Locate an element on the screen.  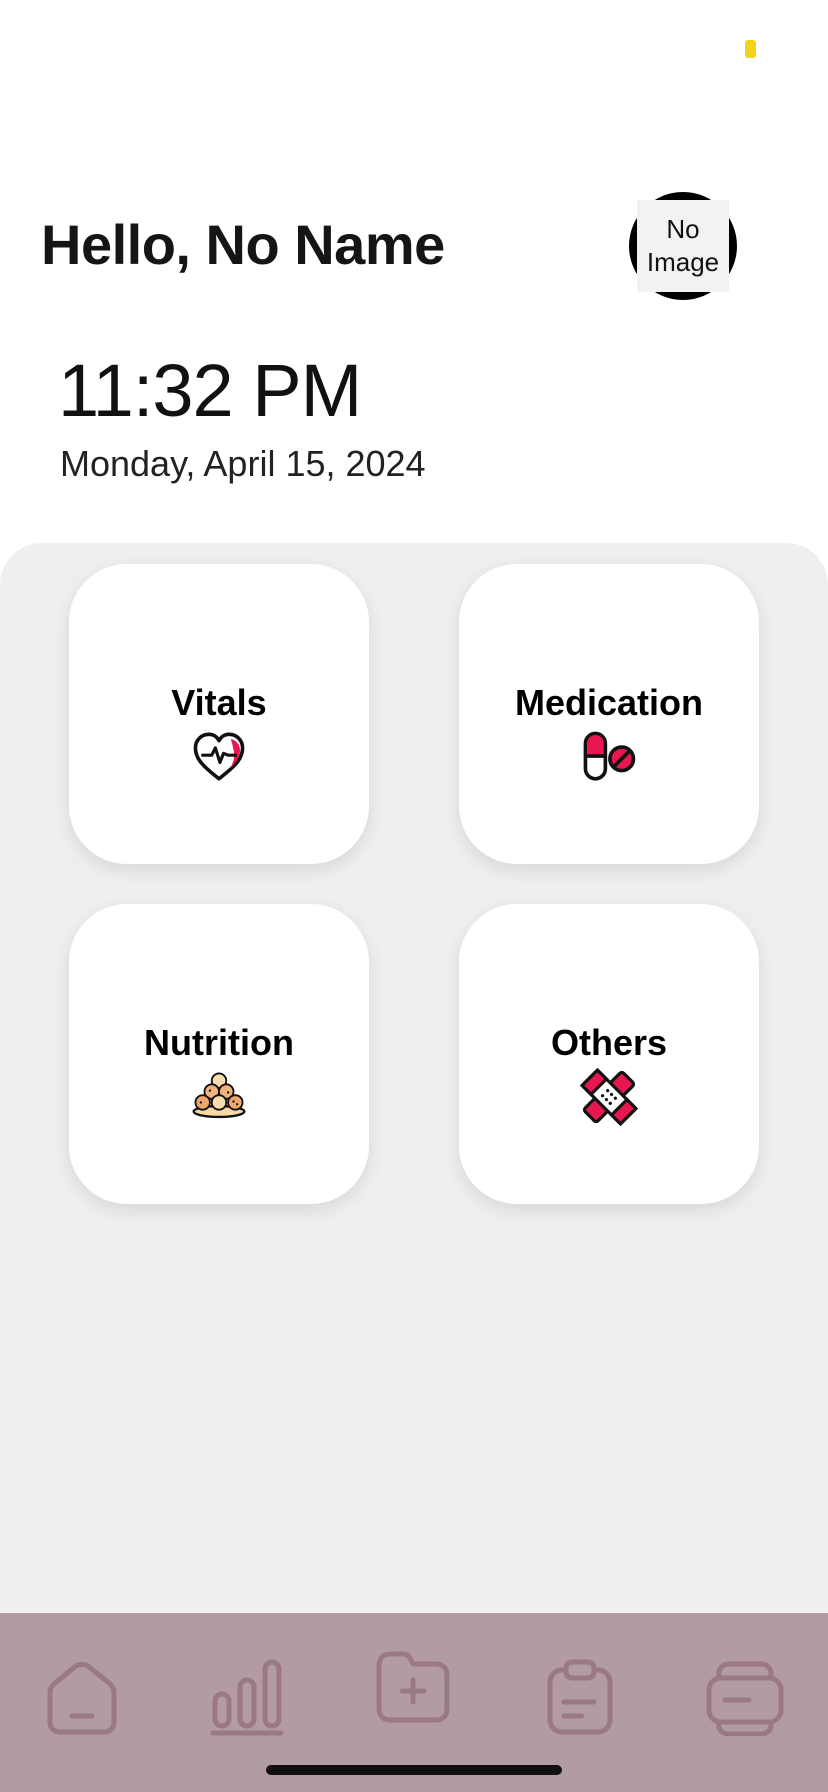
home-icon is located at coordinates (82, 1698).